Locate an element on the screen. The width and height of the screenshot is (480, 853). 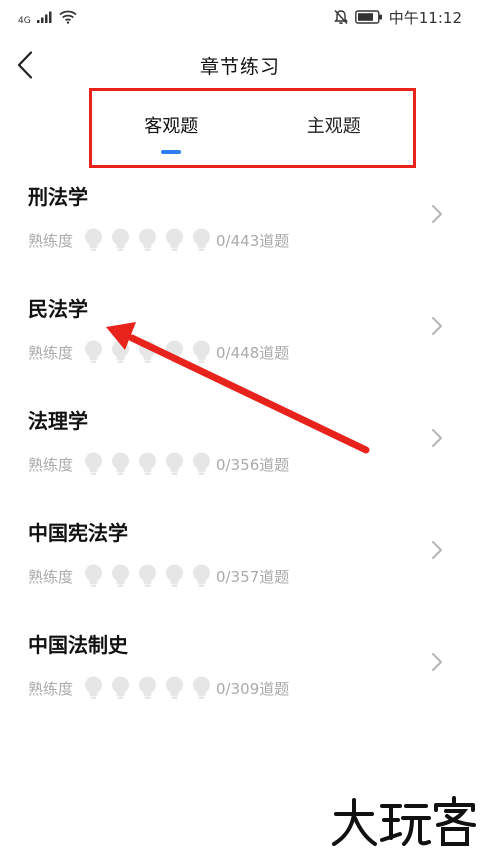
tab-objective-label: 客观题 is located at coordinates (171, 126).